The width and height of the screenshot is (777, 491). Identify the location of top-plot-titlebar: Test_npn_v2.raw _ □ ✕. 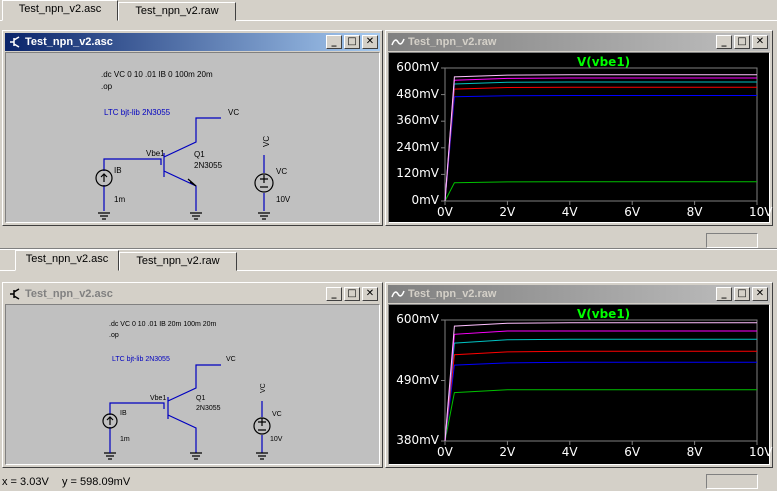
(579, 42).